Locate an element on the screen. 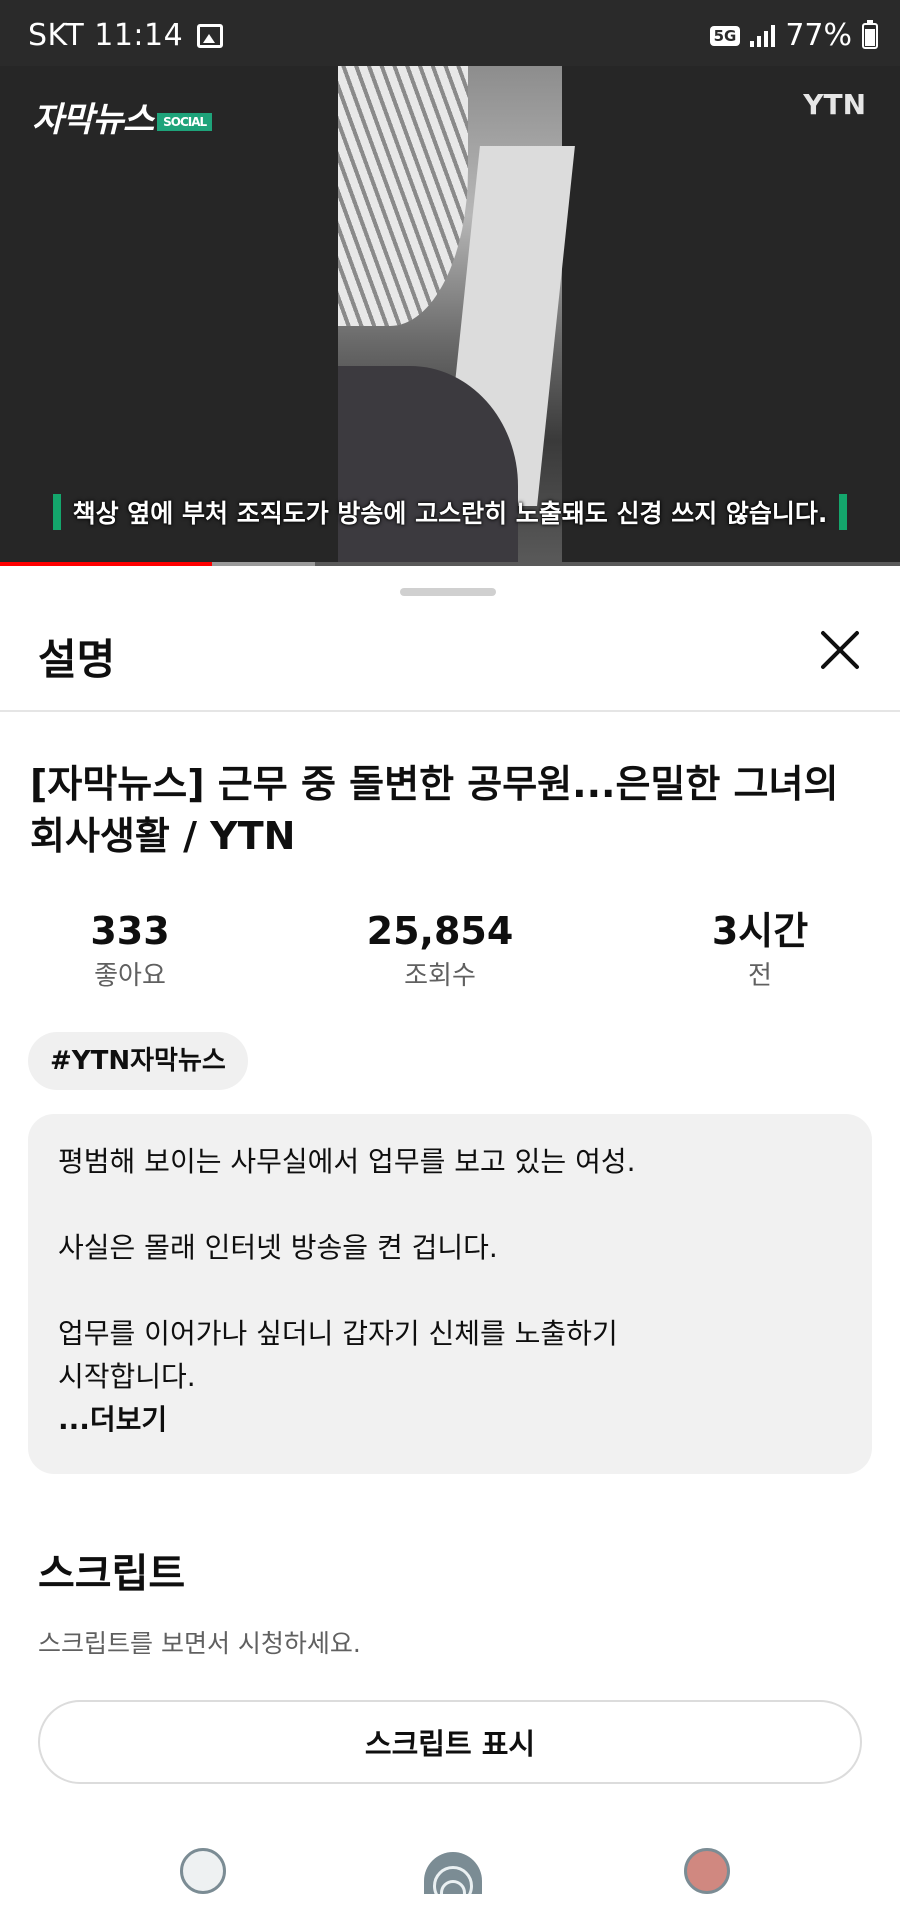  brand-logo: 자막뉴스 SOCIAL is located at coordinates (122, 116).